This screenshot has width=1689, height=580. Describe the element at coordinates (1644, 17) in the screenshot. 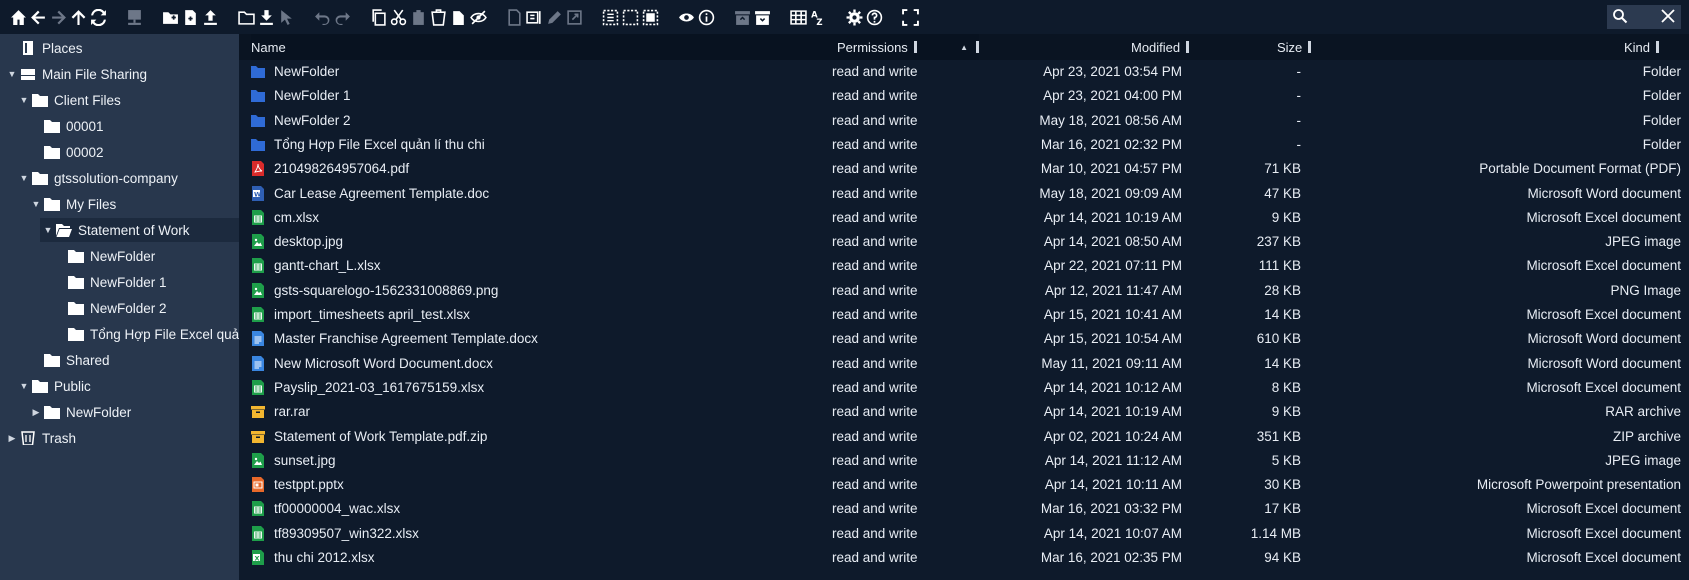

I see `search-box` at that location.